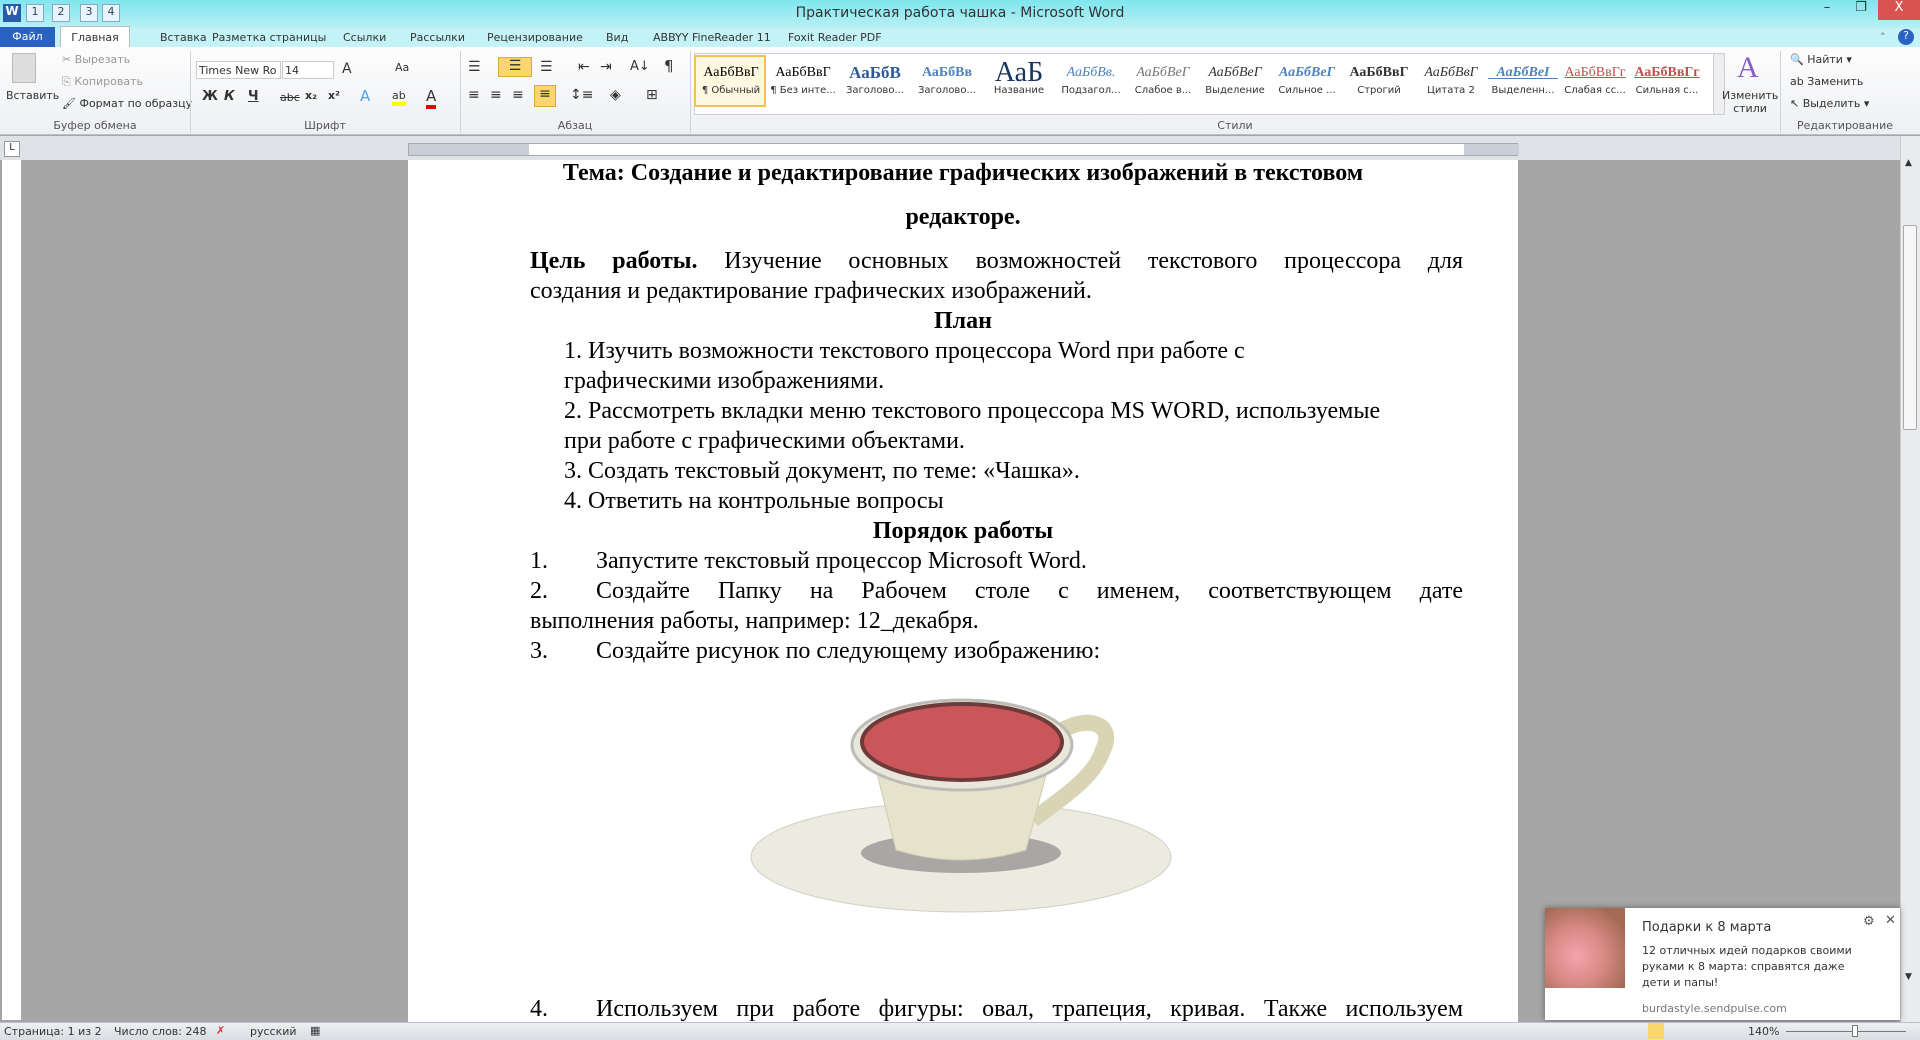 This screenshot has width=1920, height=1040. Describe the element at coordinates (535, 37) in the screenshot. I see `tab-review: Рецензирование` at that location.